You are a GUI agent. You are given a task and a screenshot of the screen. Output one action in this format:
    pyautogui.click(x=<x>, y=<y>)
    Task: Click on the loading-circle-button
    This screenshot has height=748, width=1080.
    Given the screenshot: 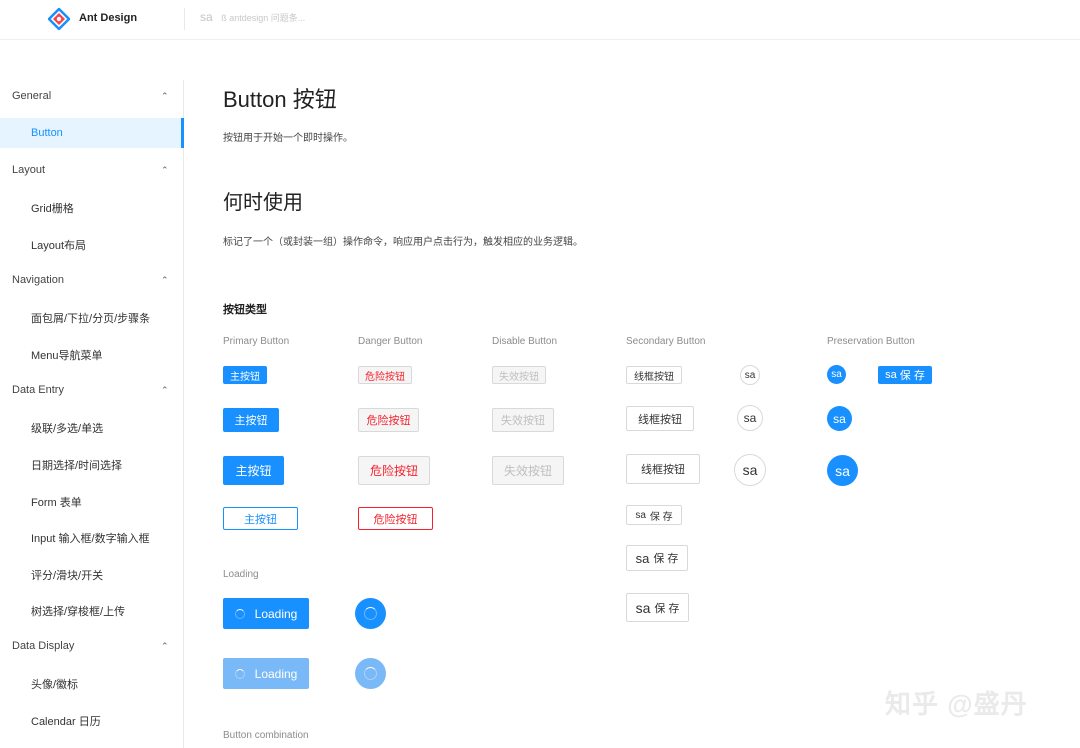 What is the action you would take?
    pyautogui.click(x=370, y=613)
    